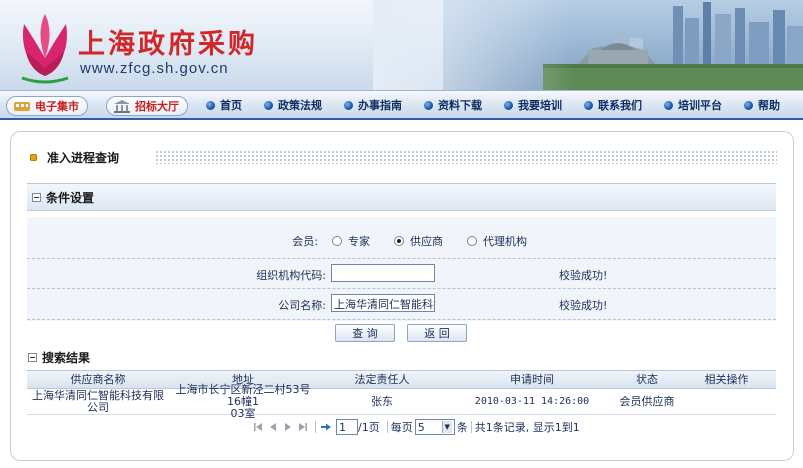  What do you see at coordinates (466, 157) in the screenshot?
I see `title-dotted-decoration` at bounding box center [466, 157].